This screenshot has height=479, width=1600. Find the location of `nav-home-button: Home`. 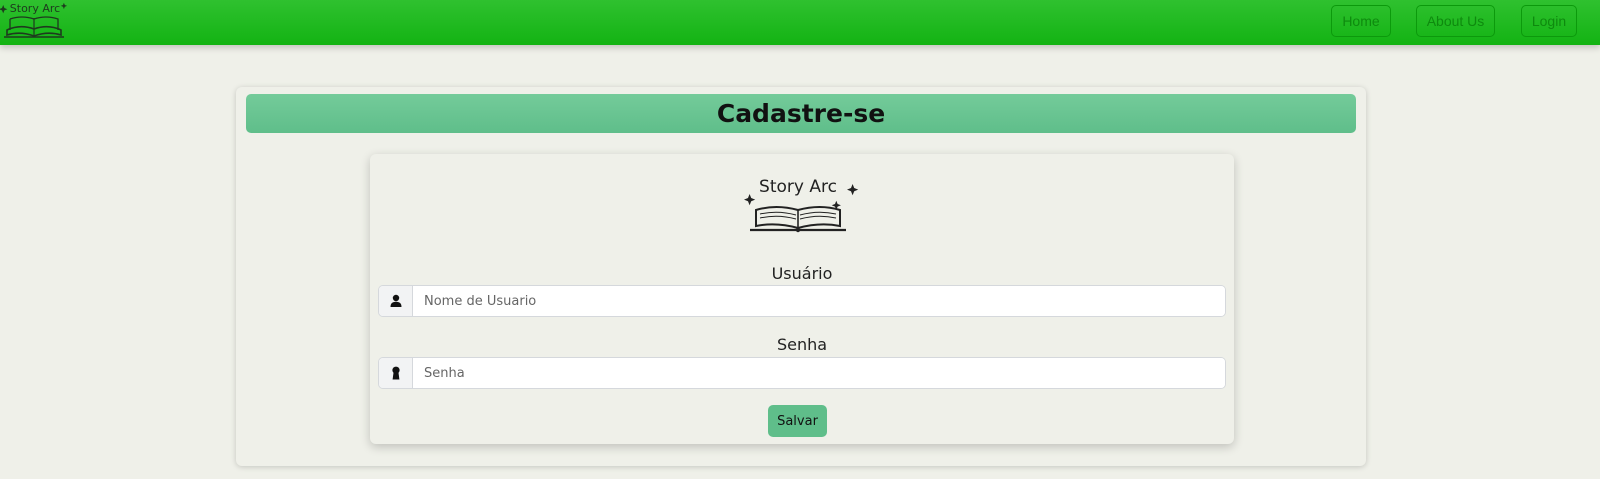

nav-home-button: Home is located at coordinates (1361, 21).